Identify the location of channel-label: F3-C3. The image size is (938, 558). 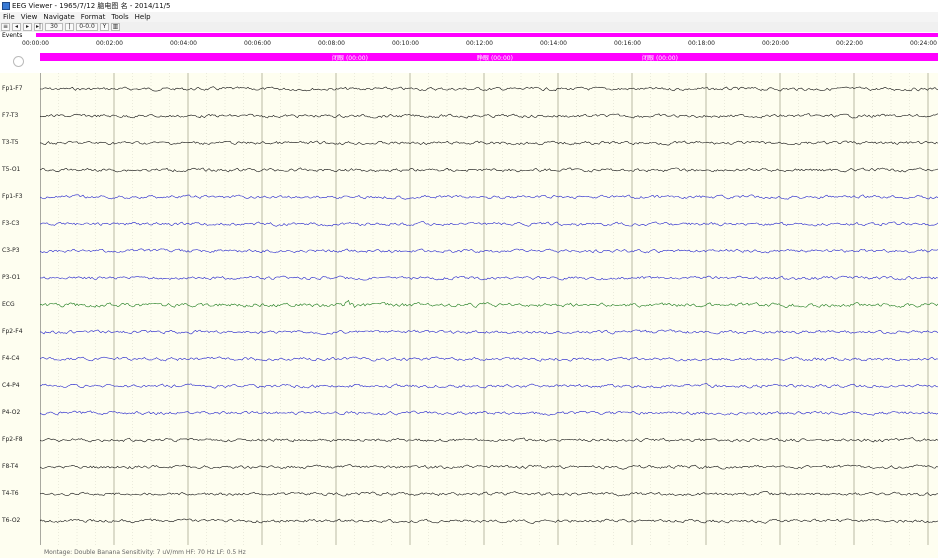
(10, 223).